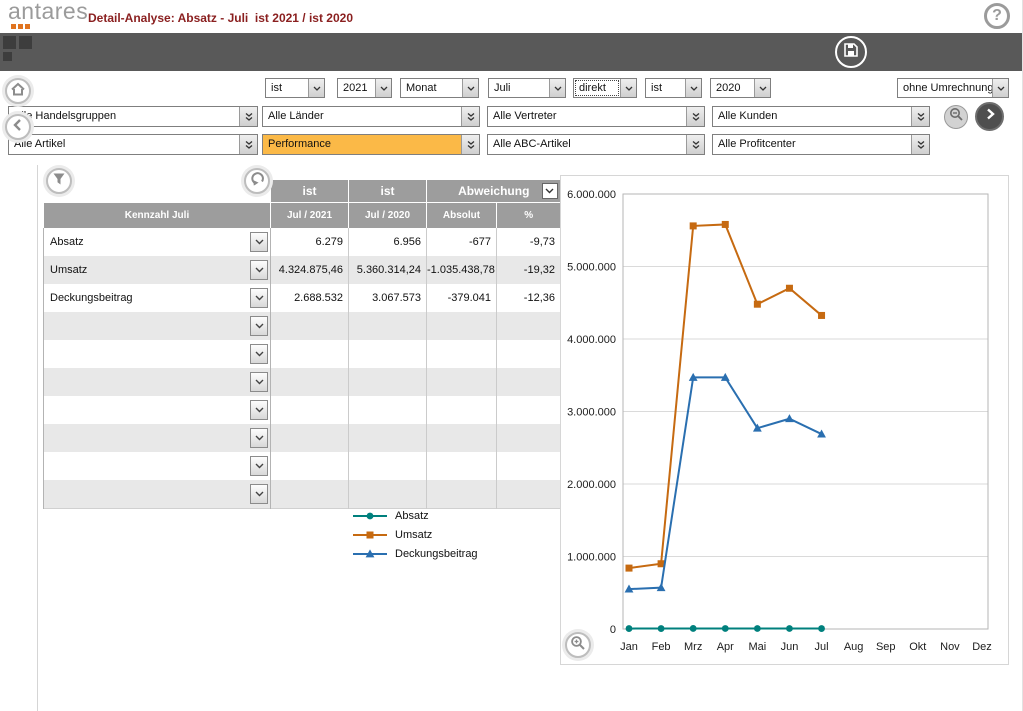 The height and width of the screenshot is (711, 1023). Describe the element at coordinates (157, 191) in the screenshot. I see `header-blank-cell` at that location.